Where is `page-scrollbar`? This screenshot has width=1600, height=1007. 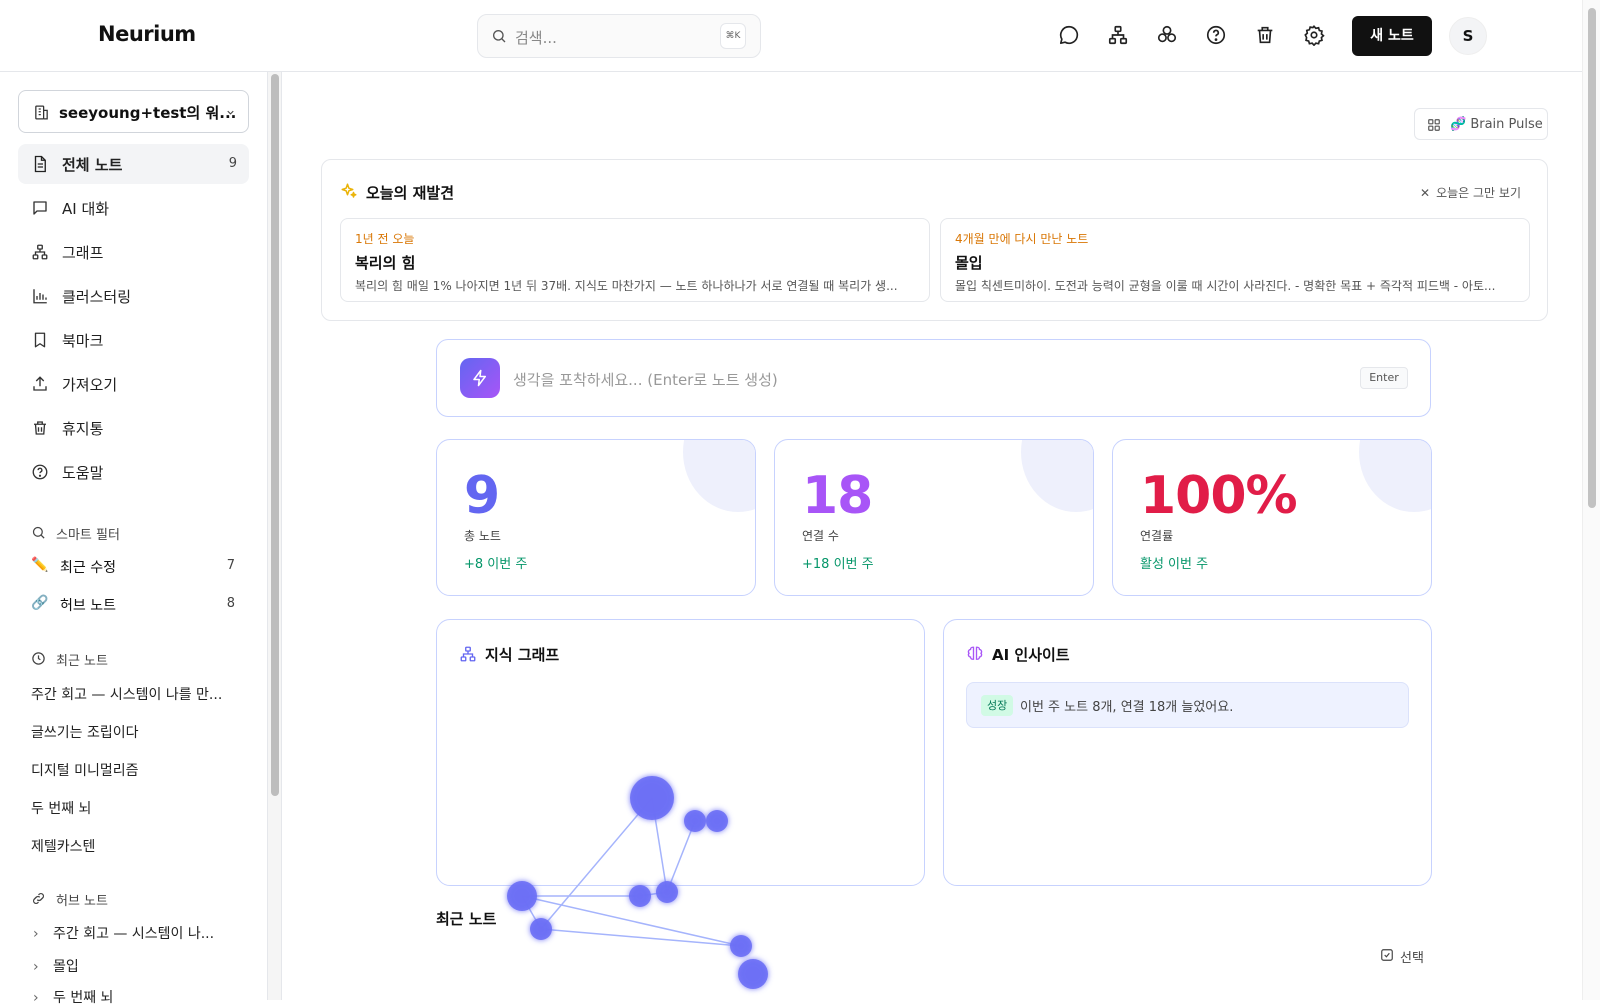 page-scrollbar is located at coordinates (1591, 500).